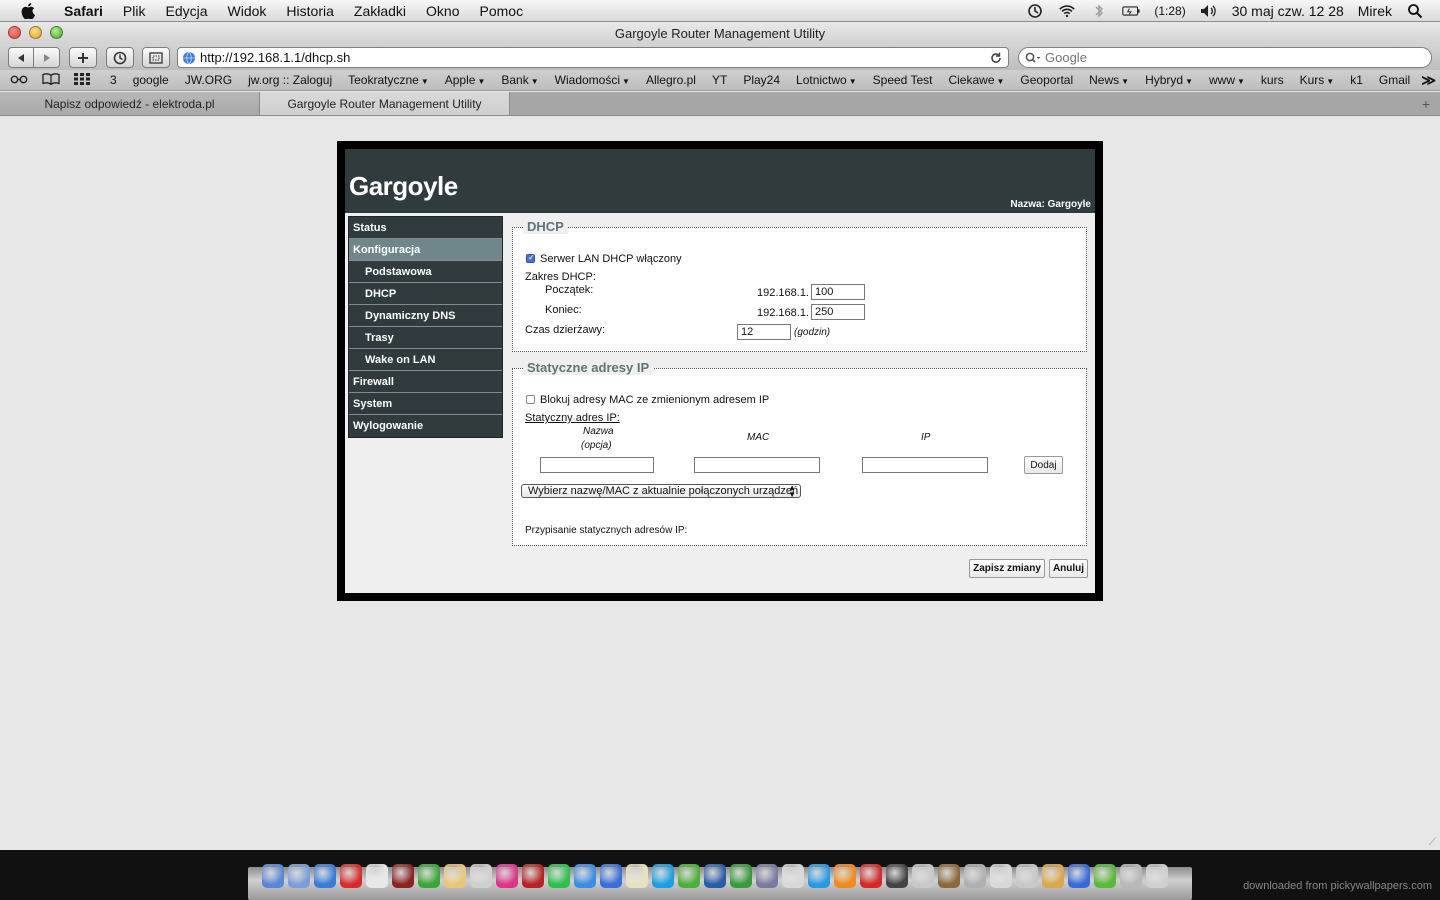  I want to click on nav-item-trasy: Trasy, so click(425, 338).